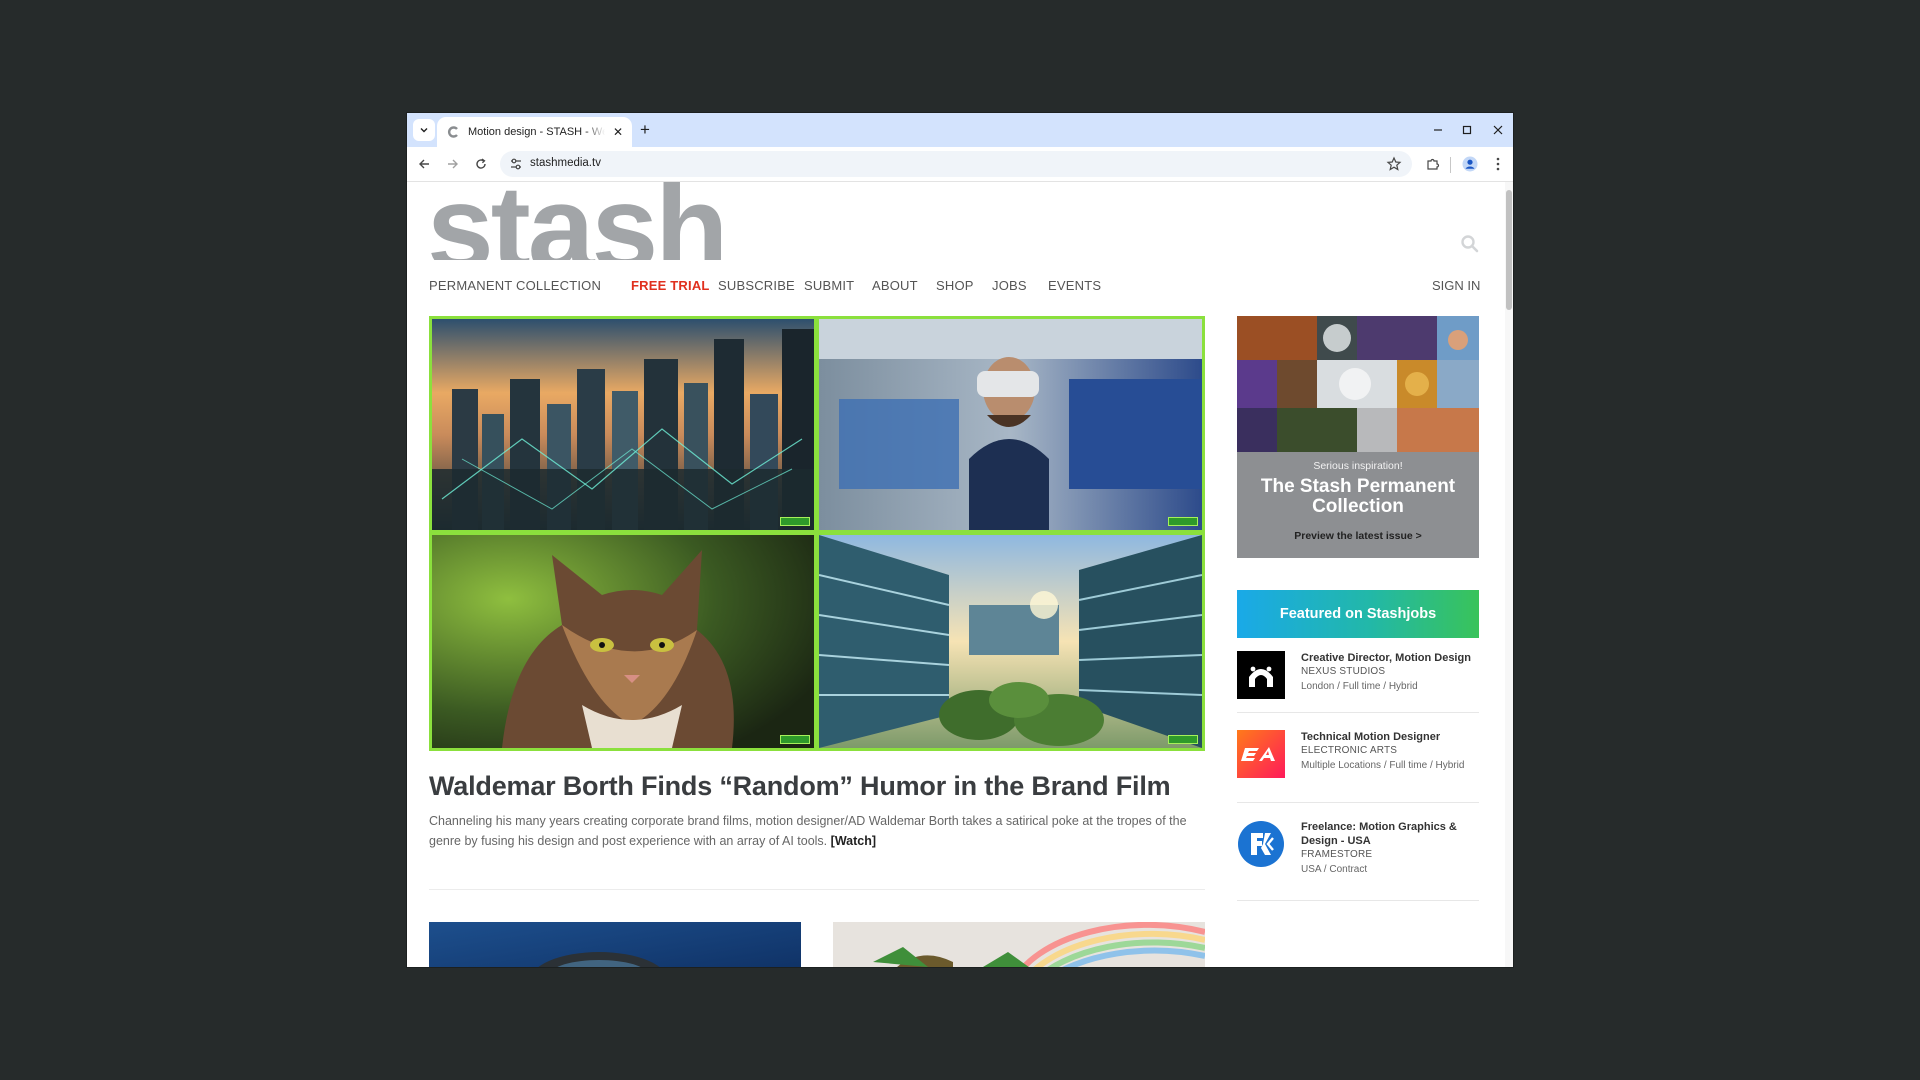 The width and height of the screenshot is (1920, 1080). Describe the element at coordinates (1456, 285) in the screenshot. I see `sign-in-link: SIGN IN` at that location.